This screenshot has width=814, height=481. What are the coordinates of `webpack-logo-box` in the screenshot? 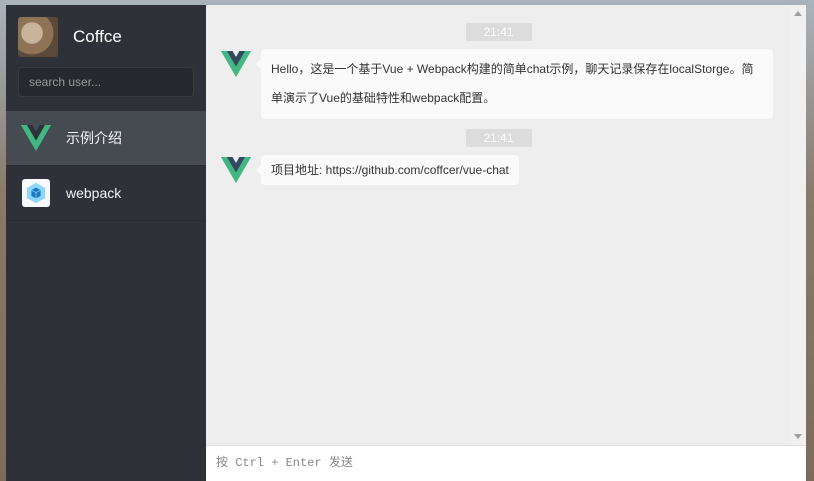 It's located at (36, 193).